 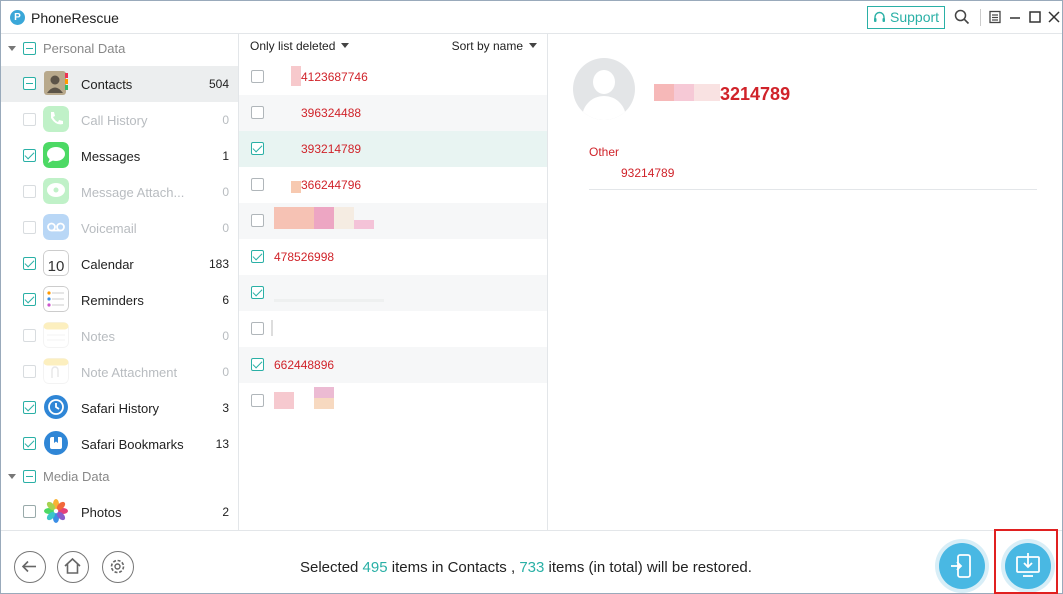 I want to click on sidebar-item-notes: Notes 0, so click(x=119, y=336).